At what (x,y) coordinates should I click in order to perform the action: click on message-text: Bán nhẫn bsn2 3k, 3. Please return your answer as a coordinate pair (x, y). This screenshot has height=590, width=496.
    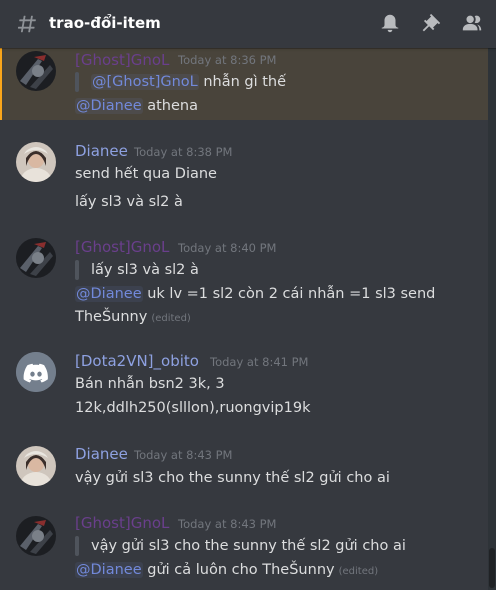
    Looking at the image, I should click on (150, 384).